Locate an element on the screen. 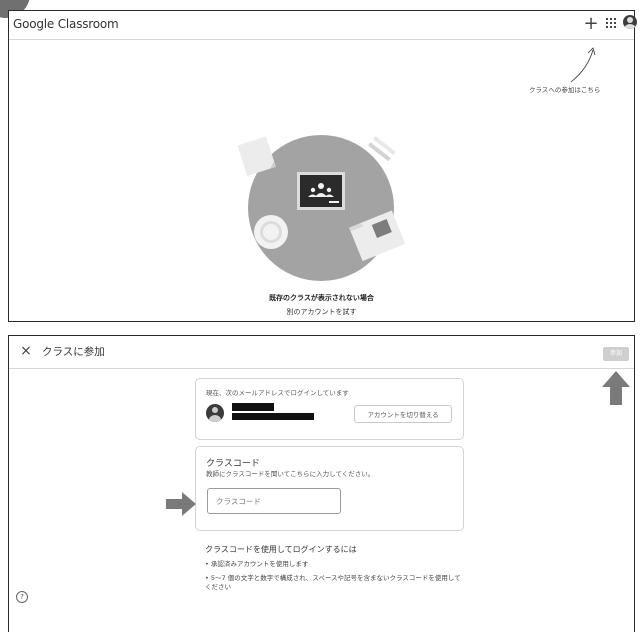 The width and height of the screenshot is (643, 632). curved-arrow-icon is located at coordinates (583, 65).